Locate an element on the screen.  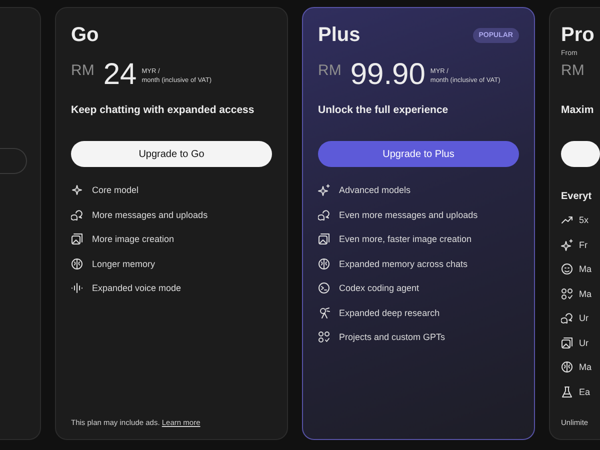
sparkle-icon is located at coordinates (77, 190).